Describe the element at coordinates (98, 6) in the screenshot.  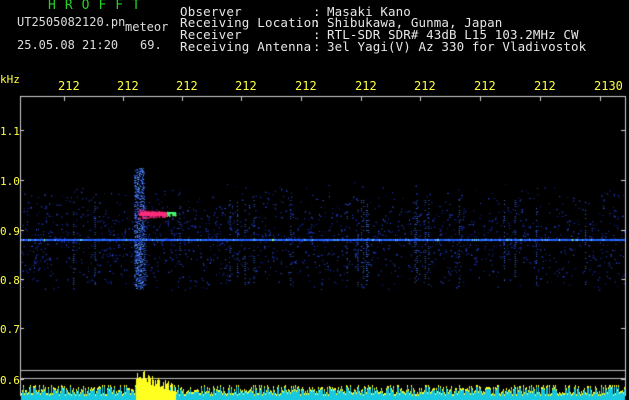
I see `app-title: HROFFT` at that location.